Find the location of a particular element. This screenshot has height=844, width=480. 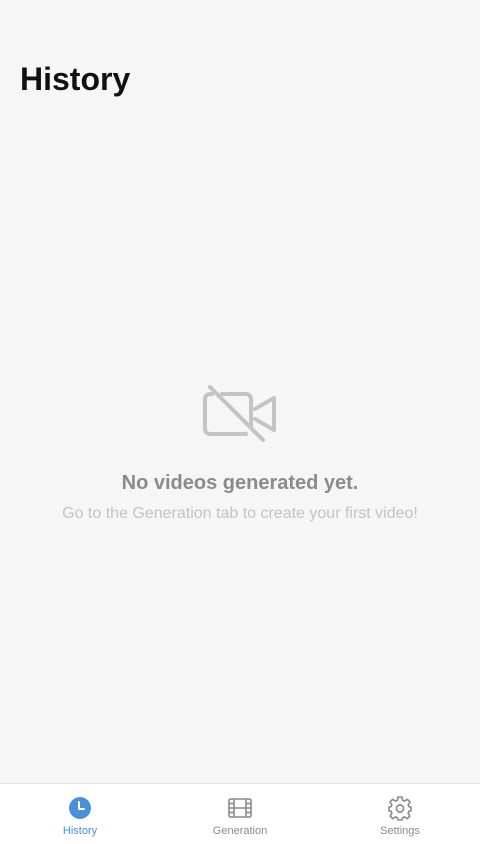

tab-history-label: History is located at coordinates (80, 831).